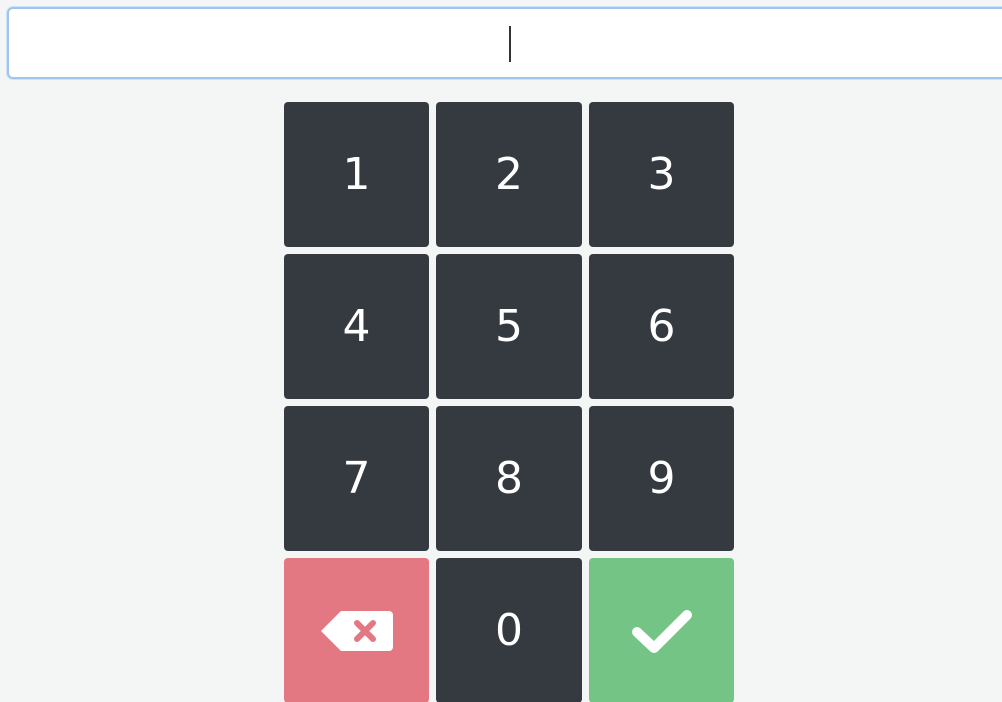 The height and width of the screenshot is (702, 1002). What do you see at coordinates (661, 478) in the screenshot?
I see `key-9-button: 9` at bounding box center [661, 478].